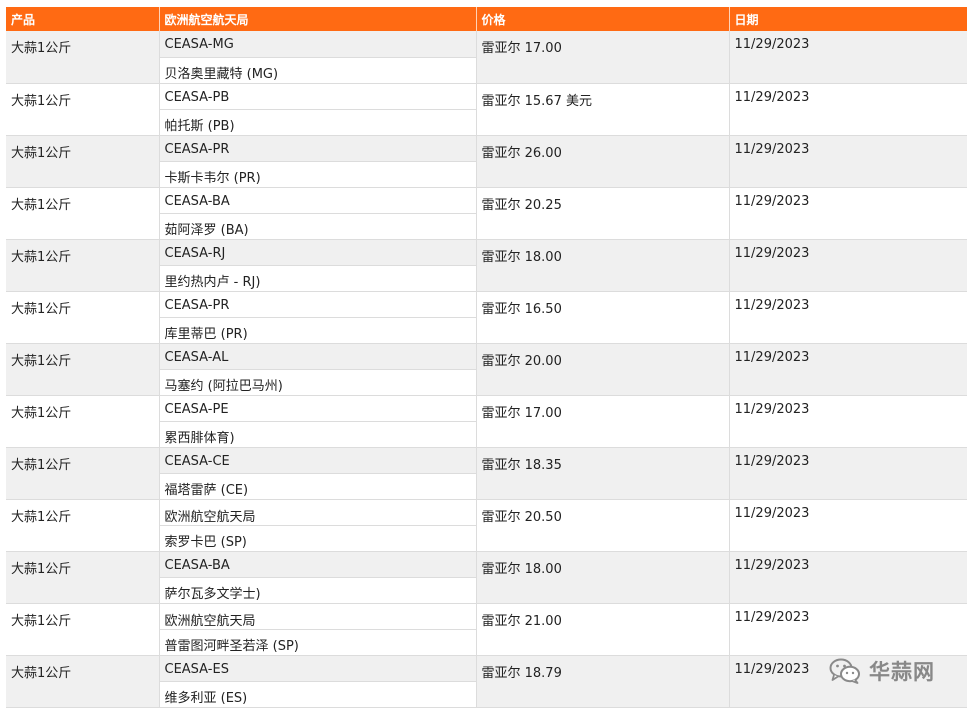  What do you see at coordinates (318, 19) in the screenshot?
I see `header-site: 欧洲航空航天局` at bounding box center [318, 19].